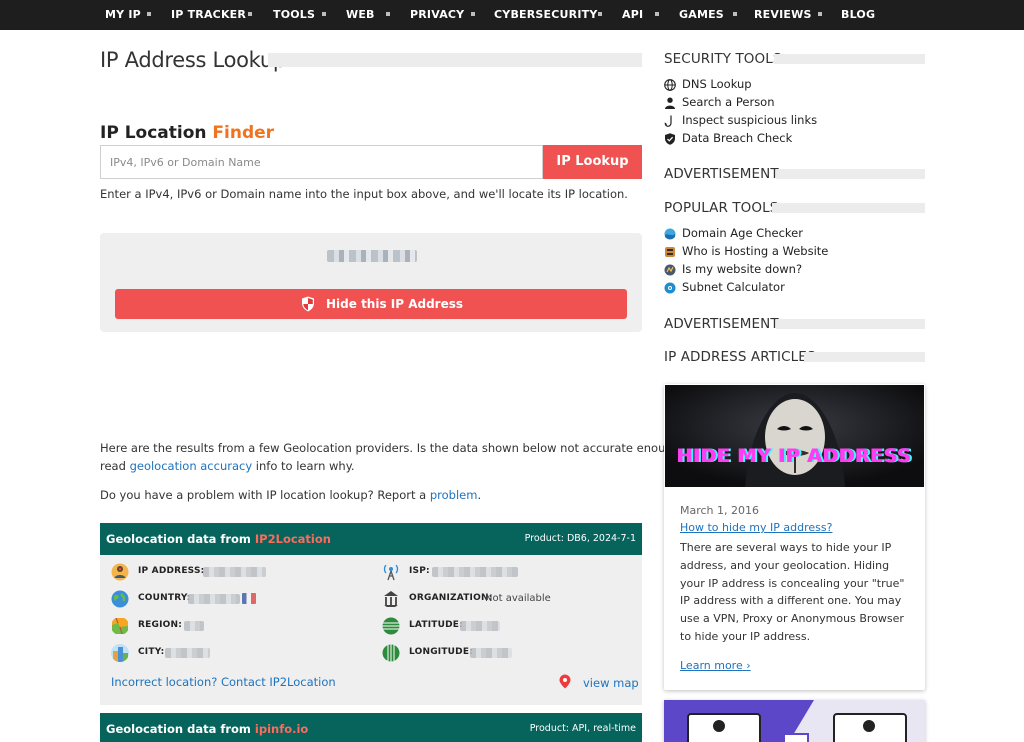  Describe the element at coordinates (670, 234) in the screenshot. I see `domain-globe-icon` at that location.